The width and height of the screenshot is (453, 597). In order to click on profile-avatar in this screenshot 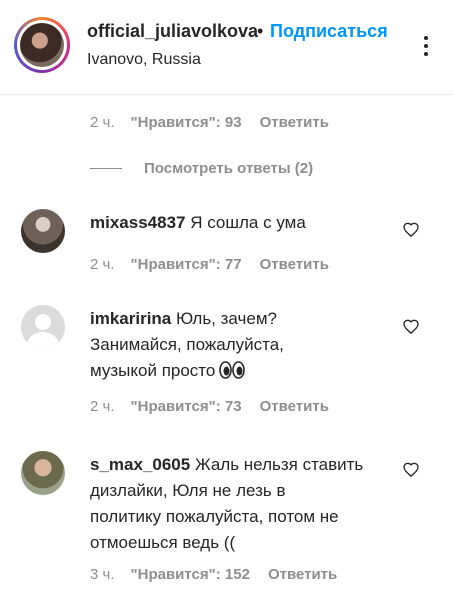, I will do `click(42, 45)`.